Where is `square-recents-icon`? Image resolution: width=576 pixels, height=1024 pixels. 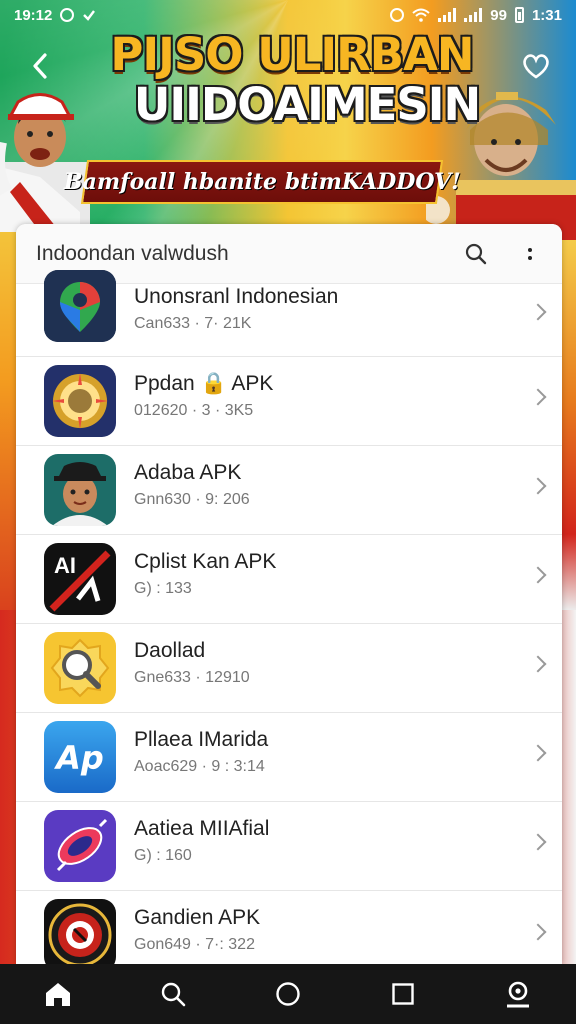 square-recents-icon is located at coordinates (403, 994).